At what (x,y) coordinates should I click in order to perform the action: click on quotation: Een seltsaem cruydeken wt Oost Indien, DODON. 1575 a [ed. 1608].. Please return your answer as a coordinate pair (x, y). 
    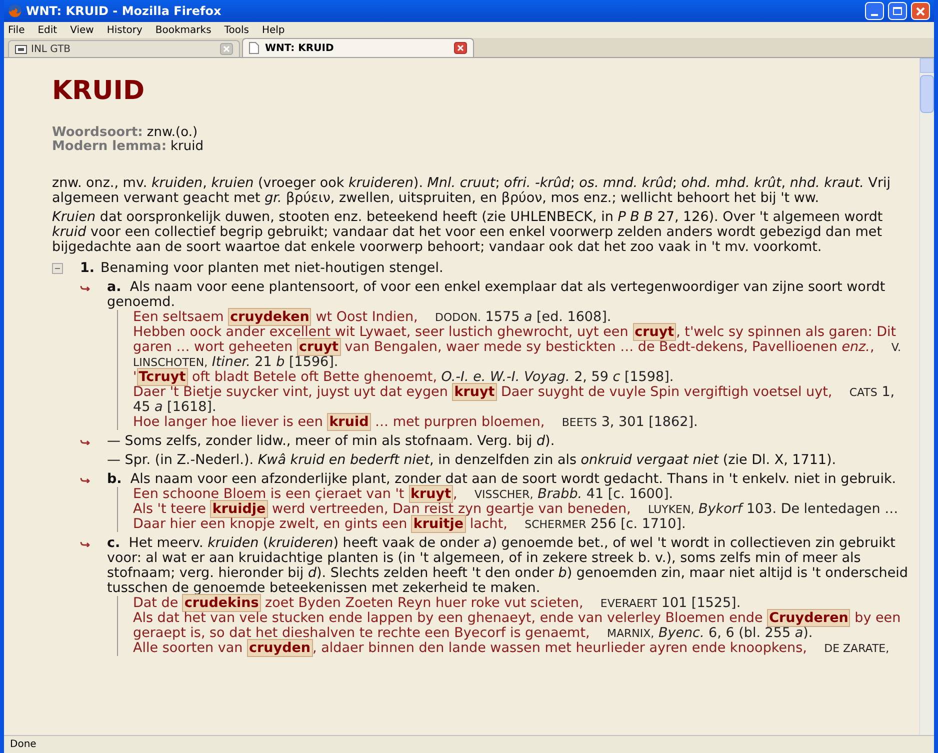
    Looking at the image, I should click on (372, 317).